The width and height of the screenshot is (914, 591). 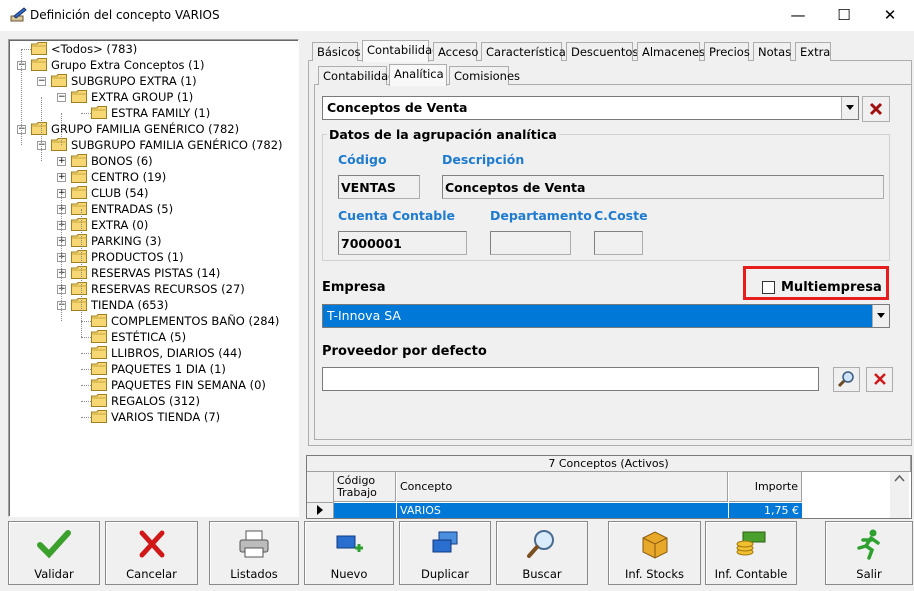 What do you see at coordinates (602, 51) in the screenshot?
I see `tab-descuentos: Descuentos` at bounding box center [602, 51].